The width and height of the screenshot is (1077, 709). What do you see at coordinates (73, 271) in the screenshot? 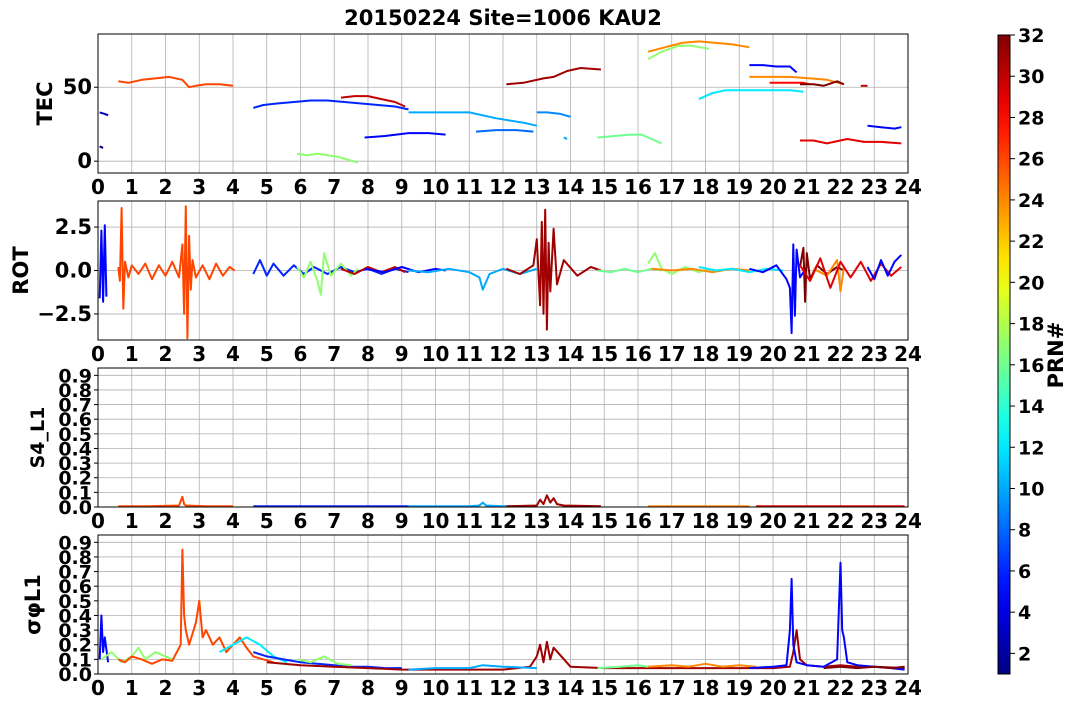
I see `y-tick-label: 0.0` at bounding box center [73, 271].